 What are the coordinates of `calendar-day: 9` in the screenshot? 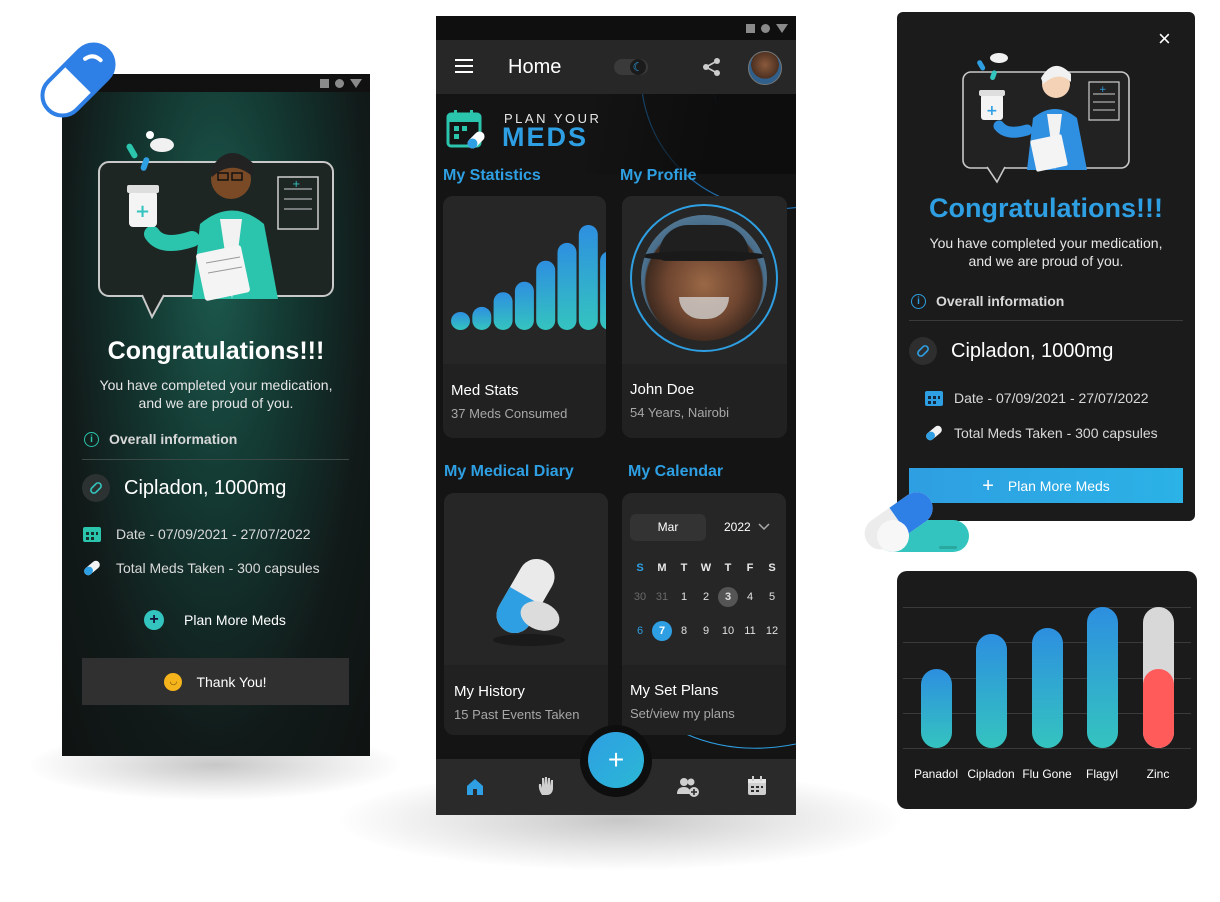 It's located at (706, 631).